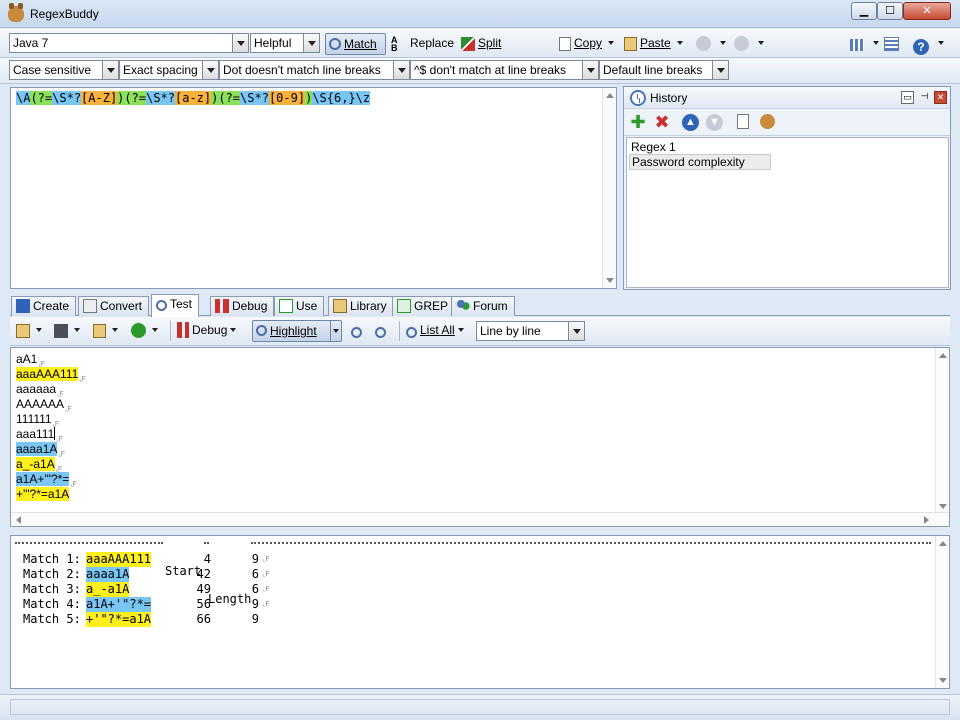 This screenshot has height=720, width=960. I want to click on match-row: Match 1: aaaAAA111 4 9 ⌞F, so click(173, 559).